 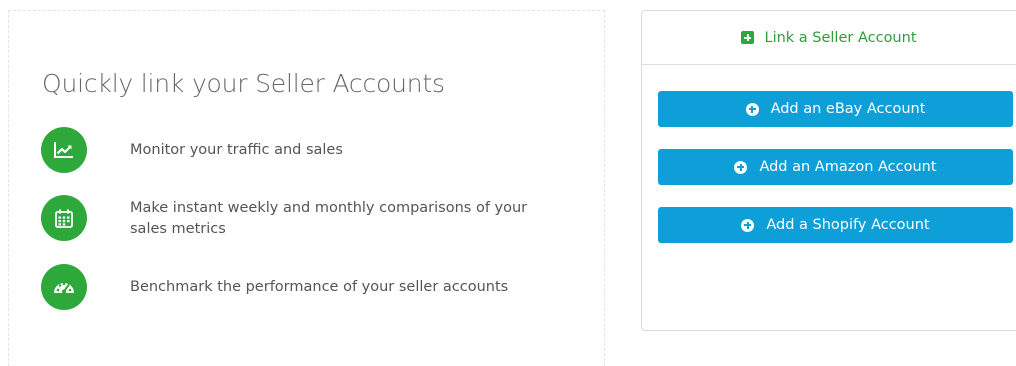 I want to click on button-label: Add an Amazon Account, so click(x=848, y=167).